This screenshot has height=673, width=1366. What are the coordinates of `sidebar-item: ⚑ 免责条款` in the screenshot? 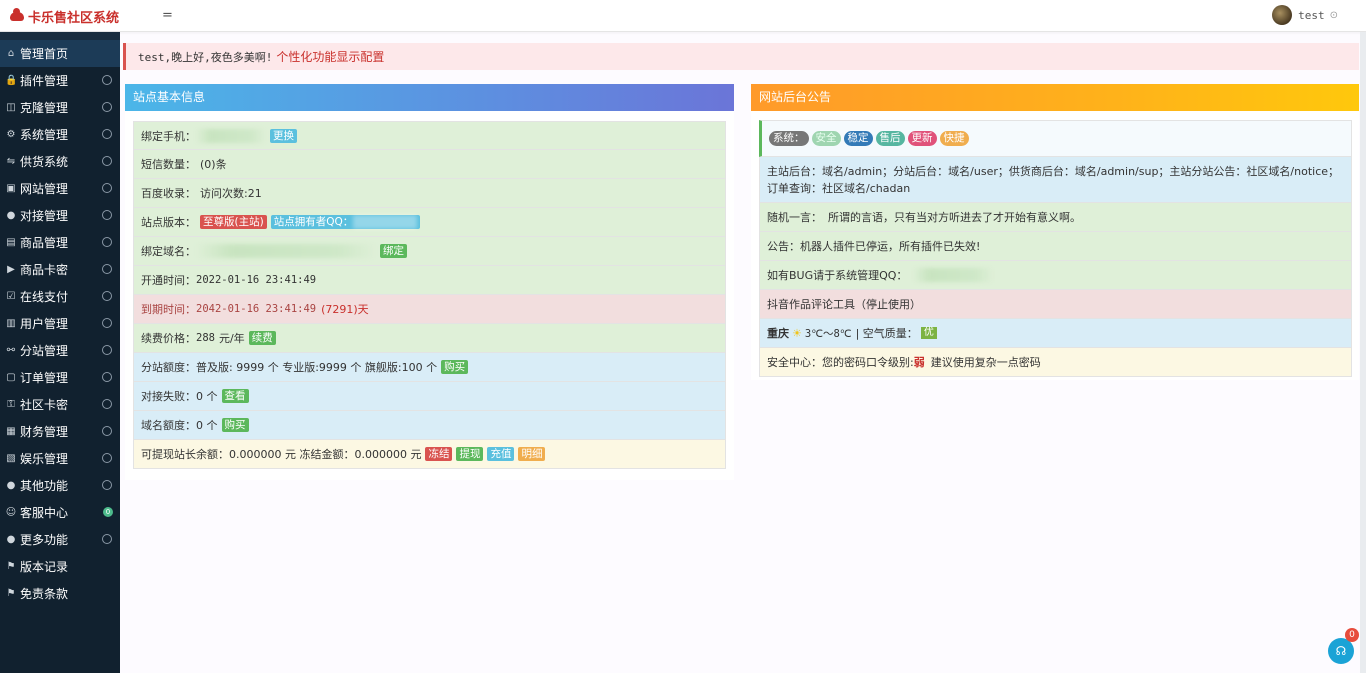 It's located at (60, 593).